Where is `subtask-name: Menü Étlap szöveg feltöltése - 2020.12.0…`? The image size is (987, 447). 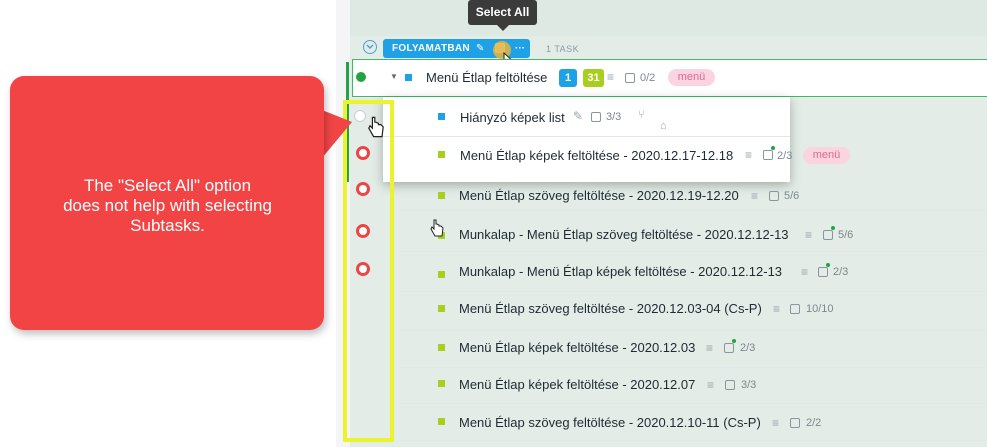
subtask-name: Menü Étlap szöveg feltöltése - 2020.12.0… is located at coordinates (610, 308).